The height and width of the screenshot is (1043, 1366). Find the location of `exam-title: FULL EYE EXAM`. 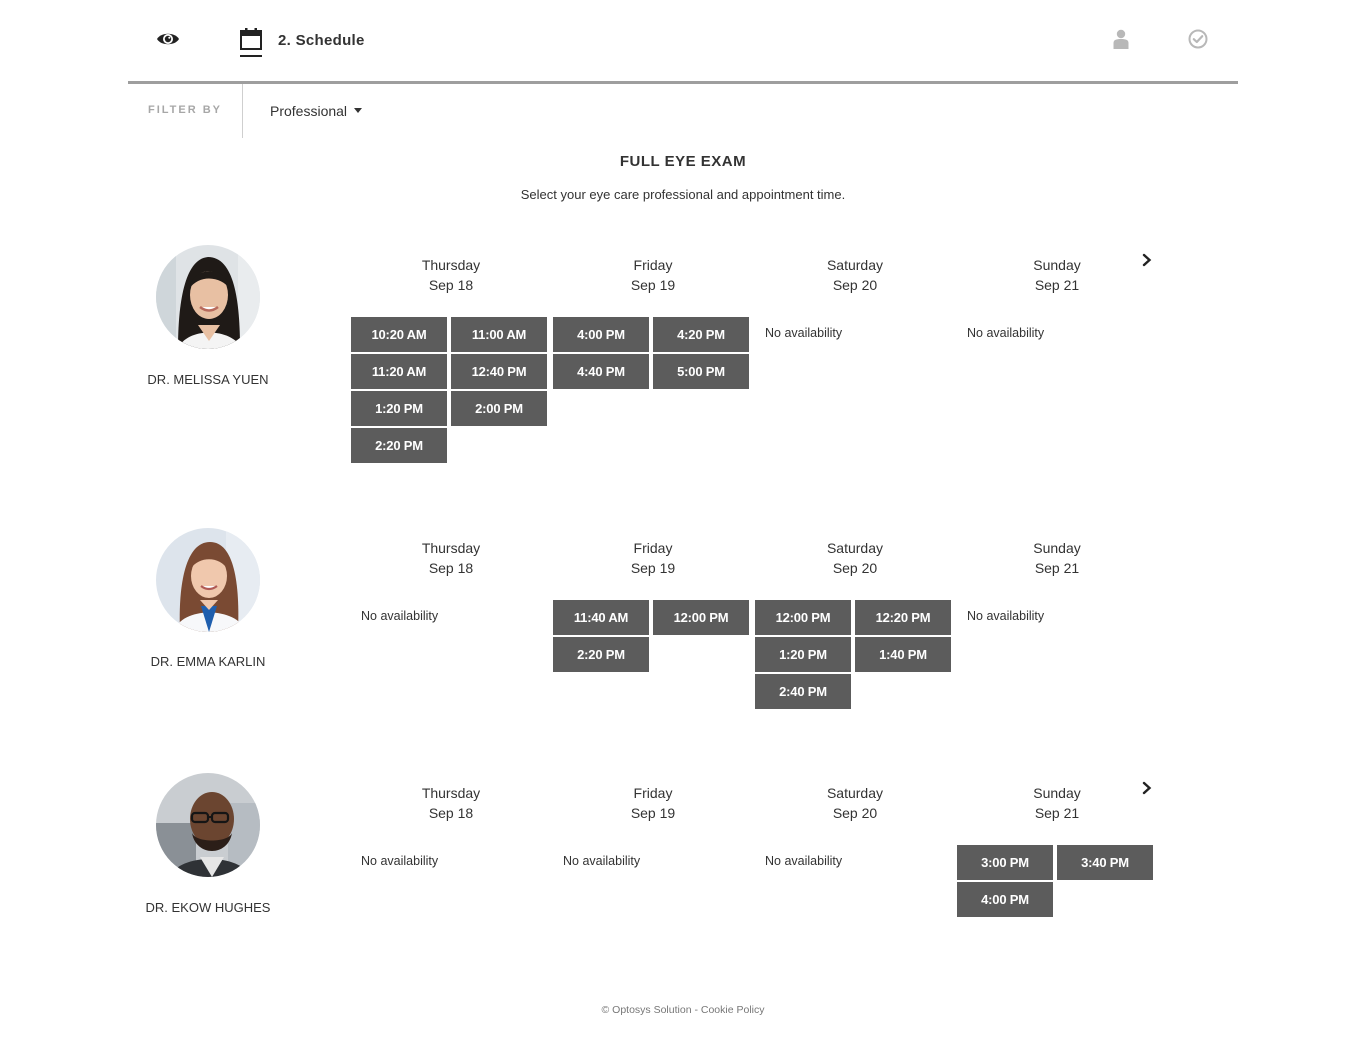

exam-title: FULL EYE EXAM is located at coordinates (683, 161).